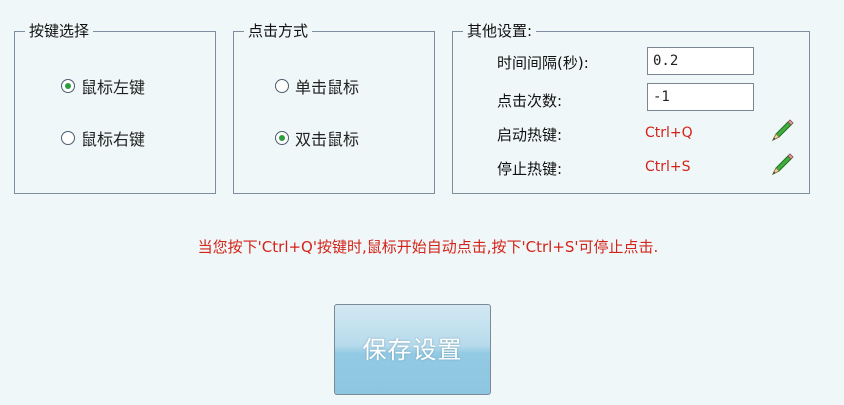  I want to click on radio-left-button: 鼠标左键, so click(103, 86).